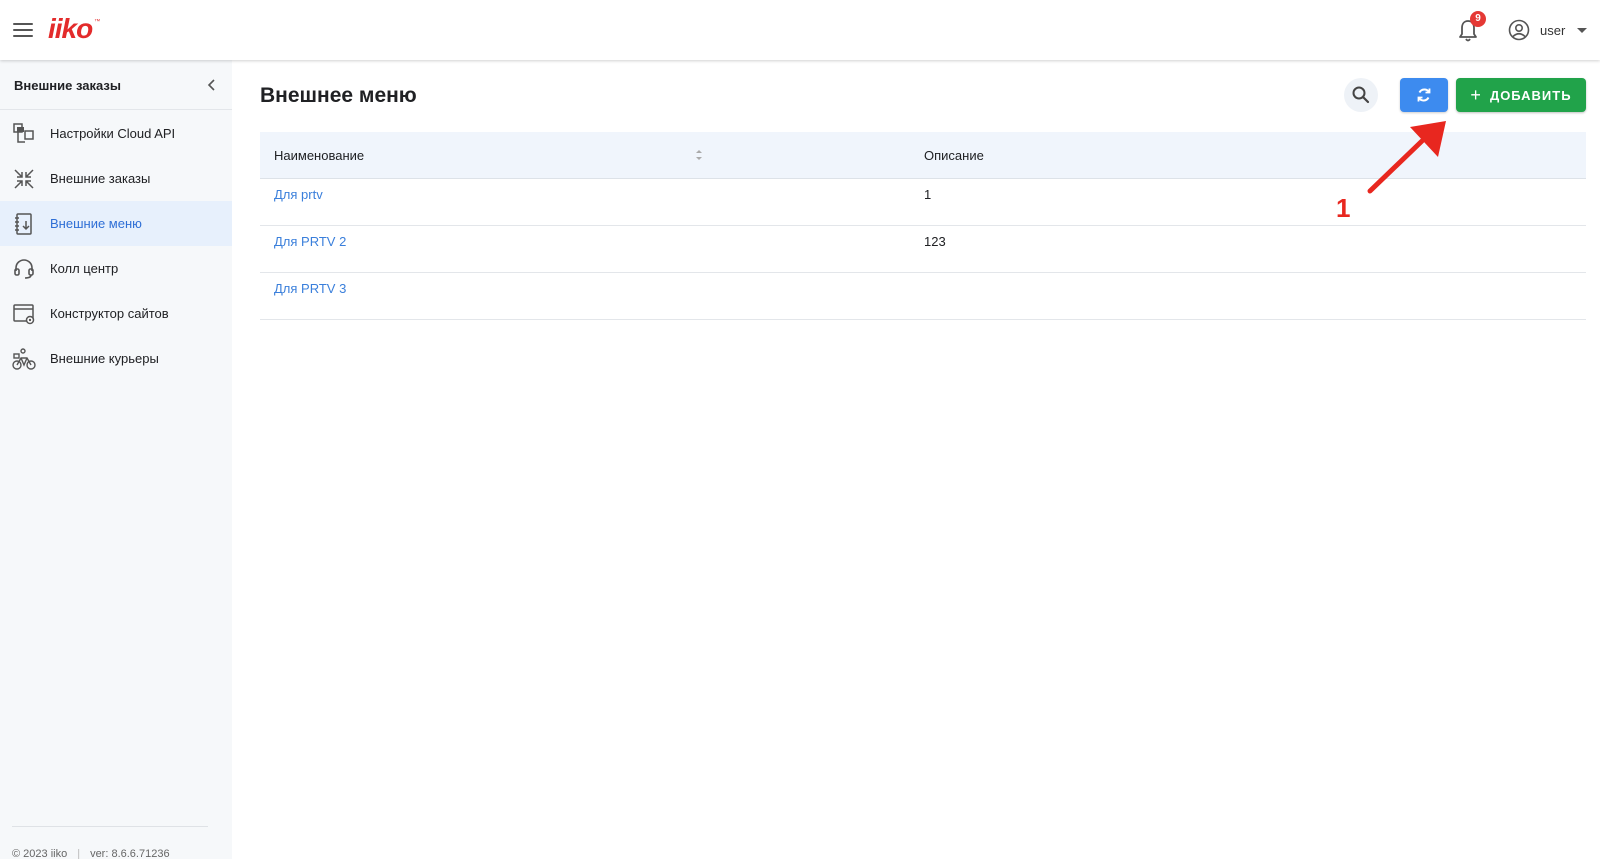  I want to click on refresh-button, so click(1424, 95).